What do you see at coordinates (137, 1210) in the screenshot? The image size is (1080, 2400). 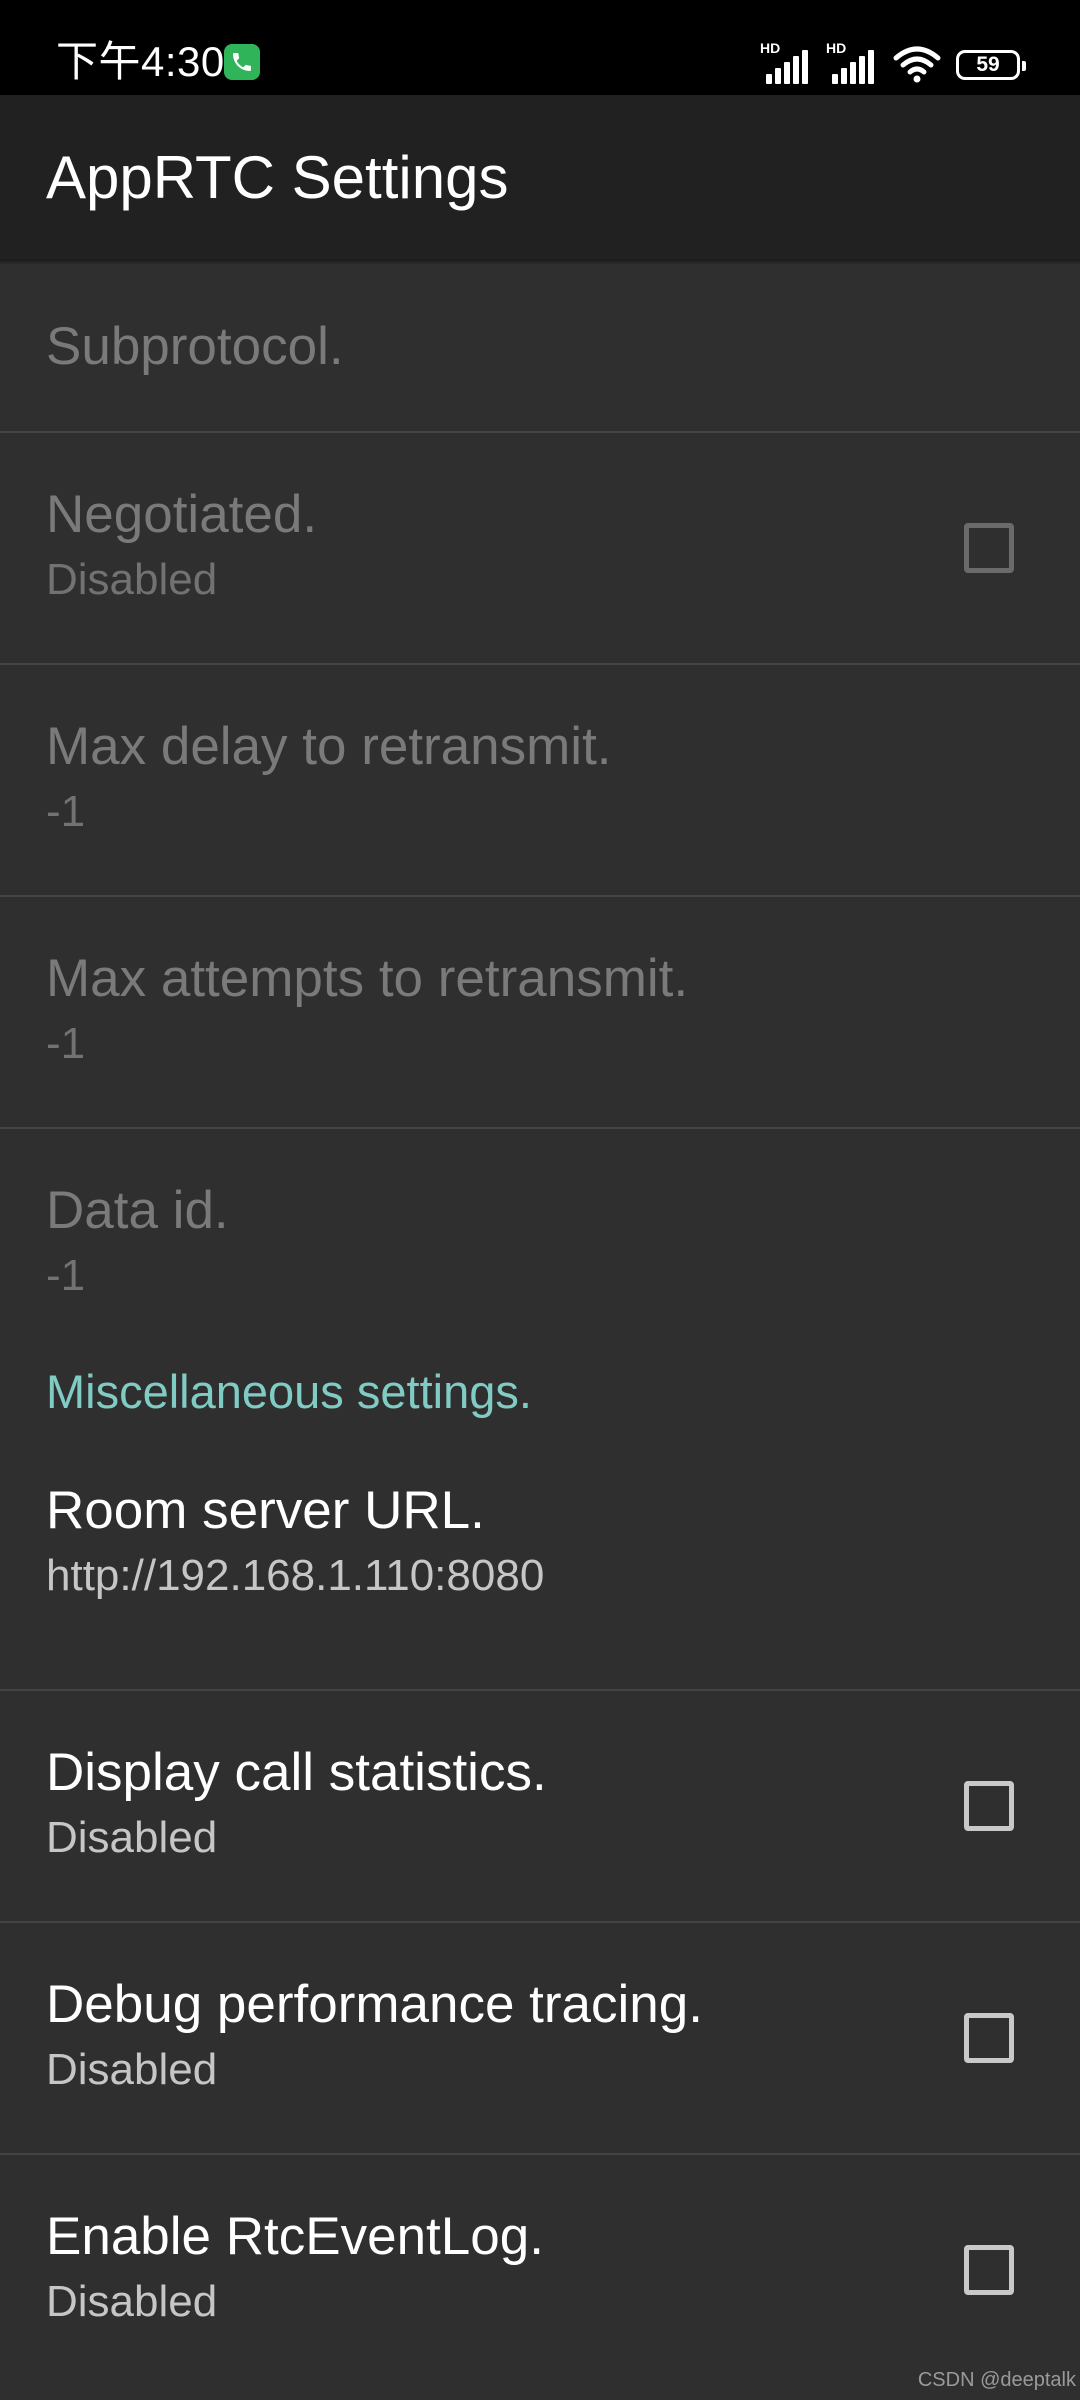 I see `pref-title: Data id.` at bounding box center [137, 1210].